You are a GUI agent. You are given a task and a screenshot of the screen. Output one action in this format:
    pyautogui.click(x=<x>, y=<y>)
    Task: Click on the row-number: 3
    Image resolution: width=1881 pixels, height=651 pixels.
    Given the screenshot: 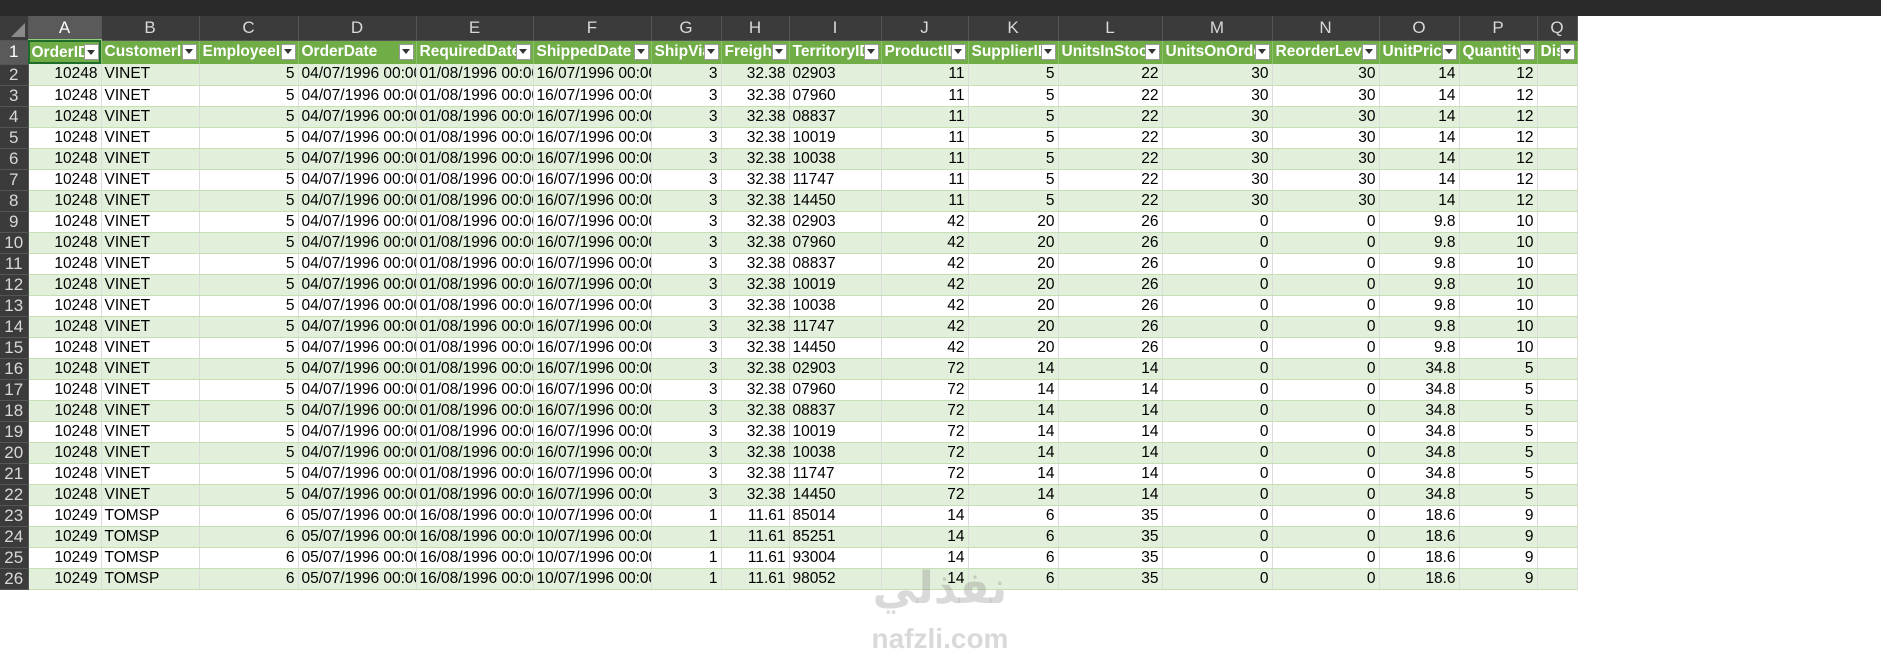 What is the action you would take?
    pyautogui.click(x=14, y=96)
    